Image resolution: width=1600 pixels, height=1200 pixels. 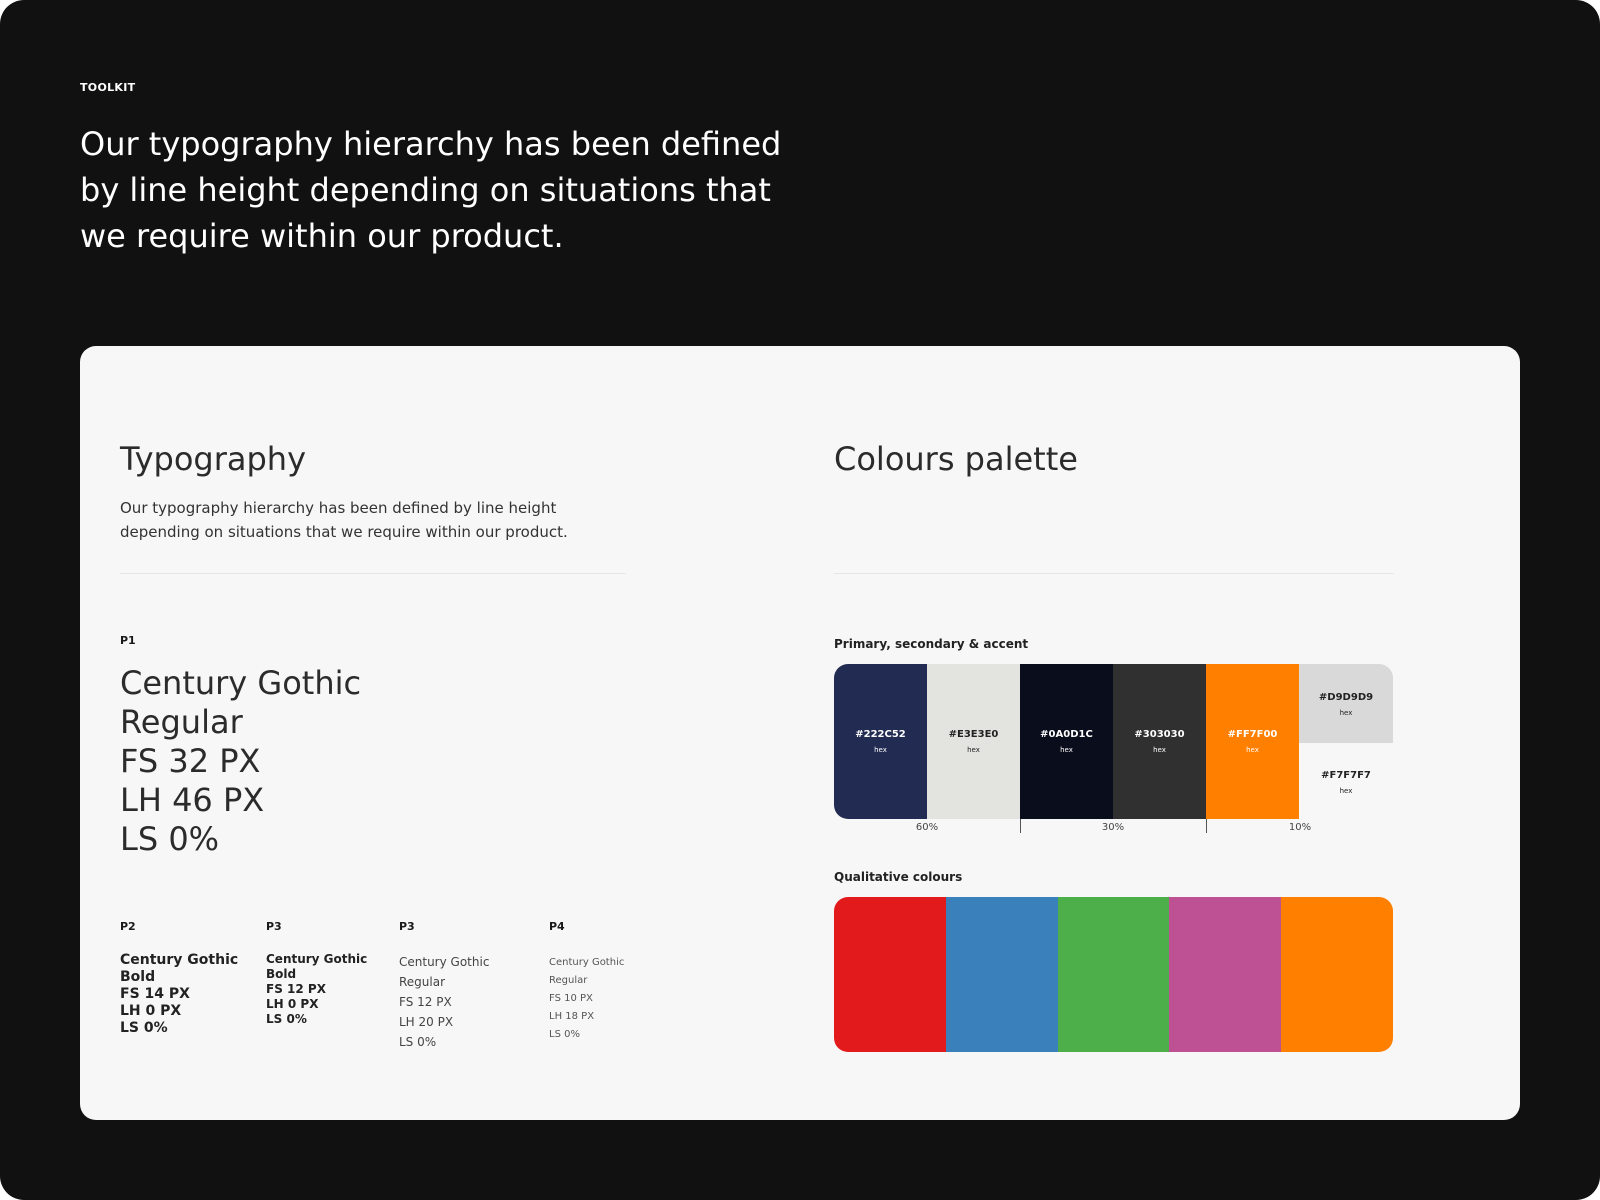 I want to click on p2-line: LS 0%, so click(x=144, y=1028).